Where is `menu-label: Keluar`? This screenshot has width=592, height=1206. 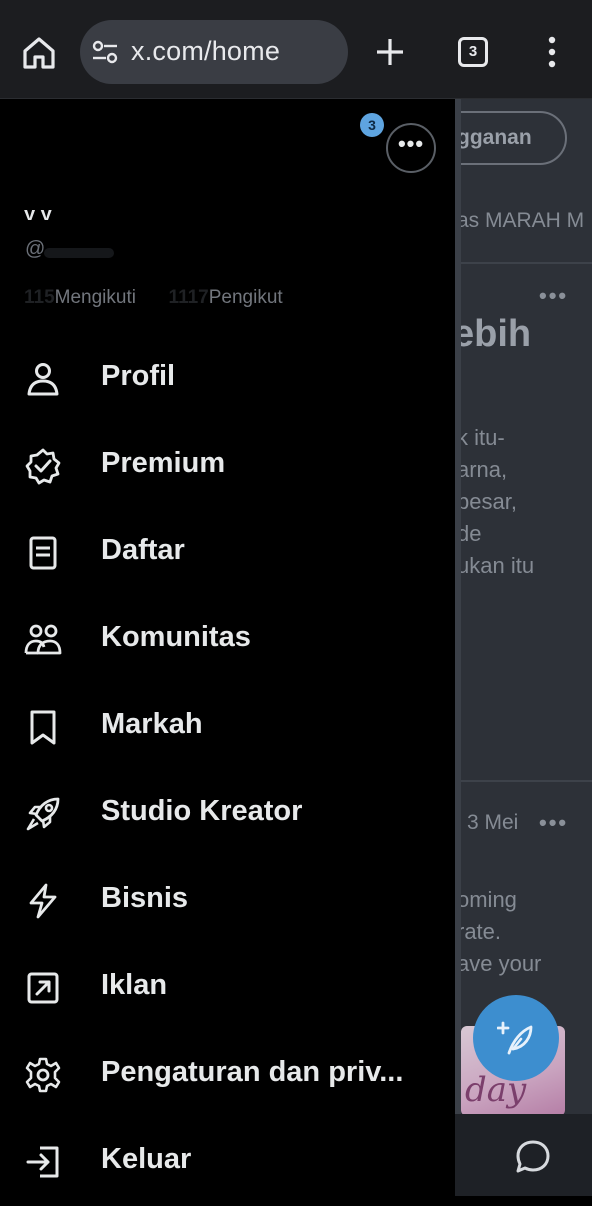
menu-label: Keluar is located at coordinates (146, 1159).